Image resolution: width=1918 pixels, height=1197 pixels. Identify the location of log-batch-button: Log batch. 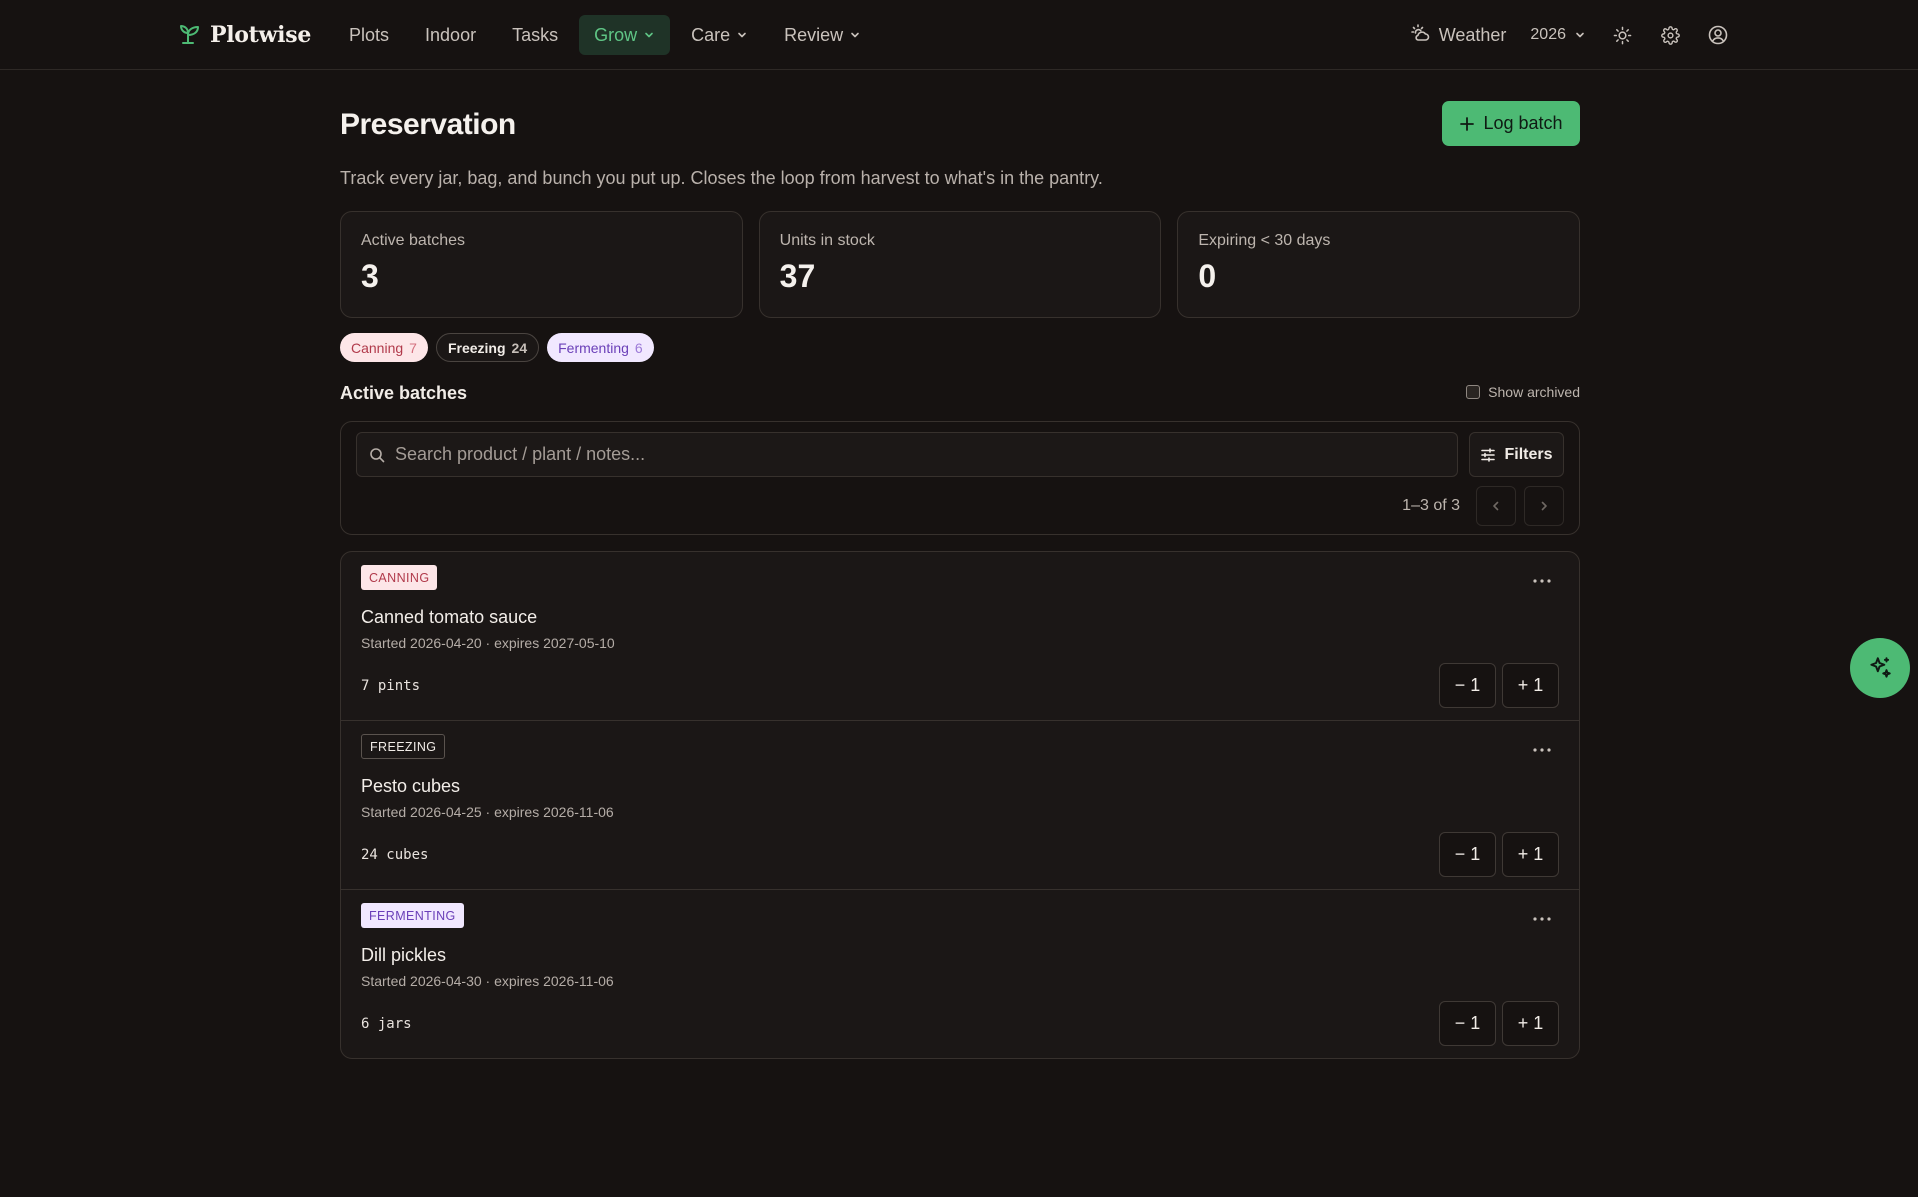
(1511, 123).